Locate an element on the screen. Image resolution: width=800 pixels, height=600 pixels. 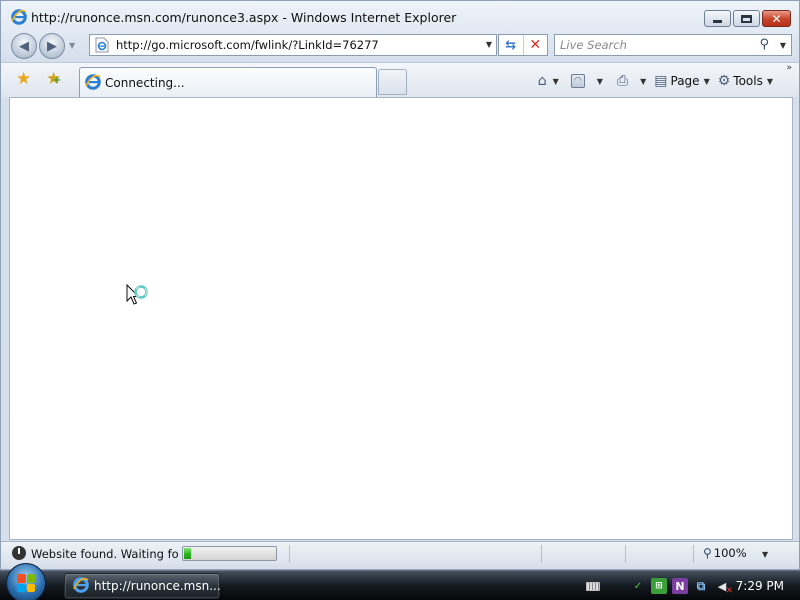
network-icon: ⧉ is located at coordinates (701, 586).